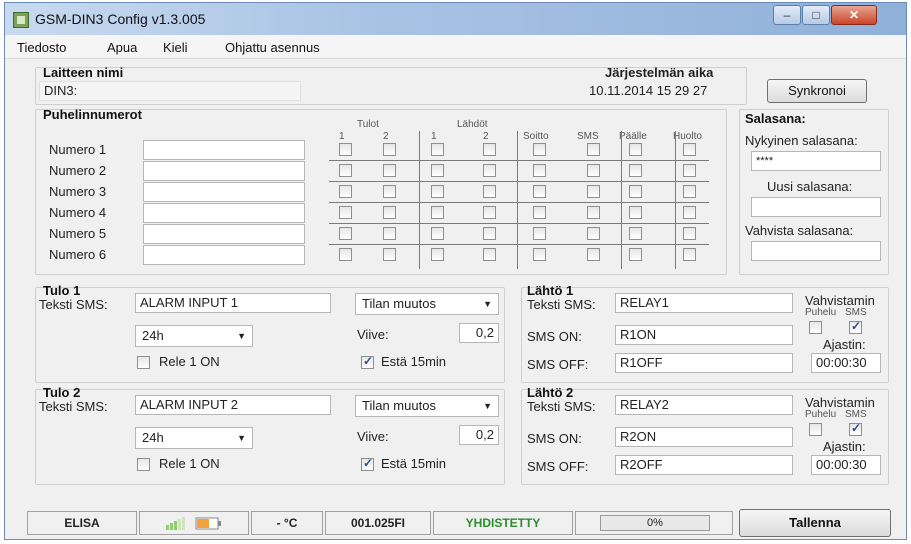 The image size is (911, 544). What do you see at coordinates (855, 428) in the screenshot?
I see `output-2-sms-checkbox` at bounding box center [855, 428].